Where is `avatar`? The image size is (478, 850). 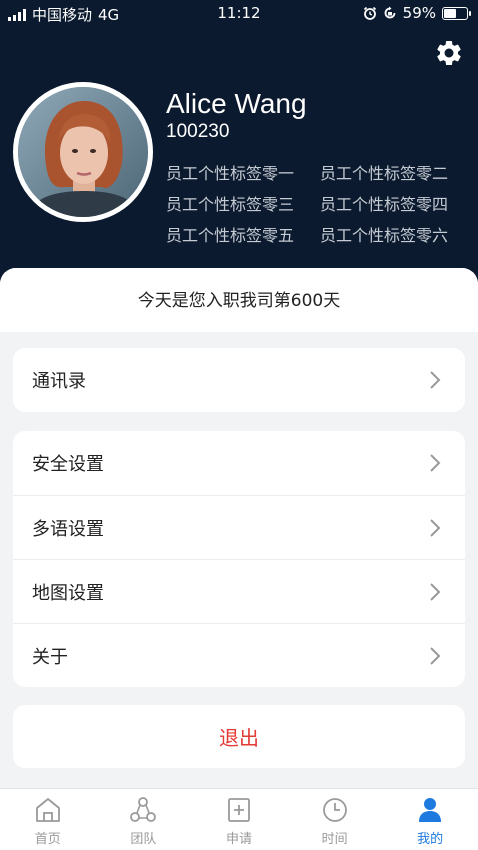
avatar is located at coordinates (83, 152).